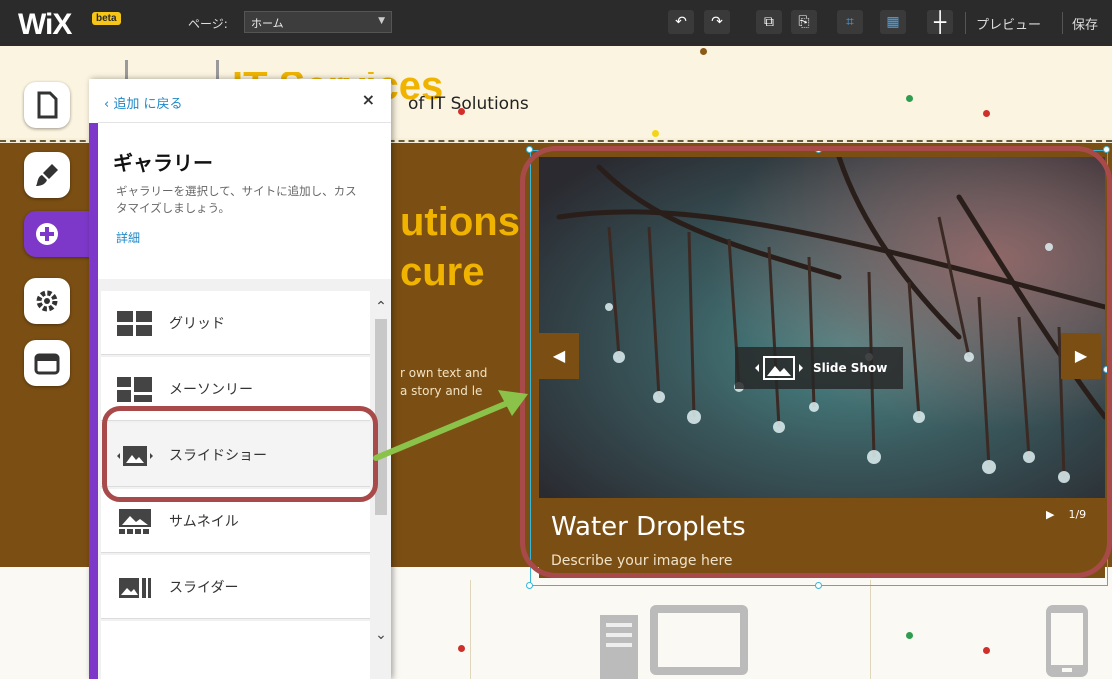 The image size is (1112, 679). Describe the element at coordinates (236, 199) in the screenshot. I see `panel-description: ギャラリーを選択して、サイトに追加し、カスタマイズしましょう。` at that location.